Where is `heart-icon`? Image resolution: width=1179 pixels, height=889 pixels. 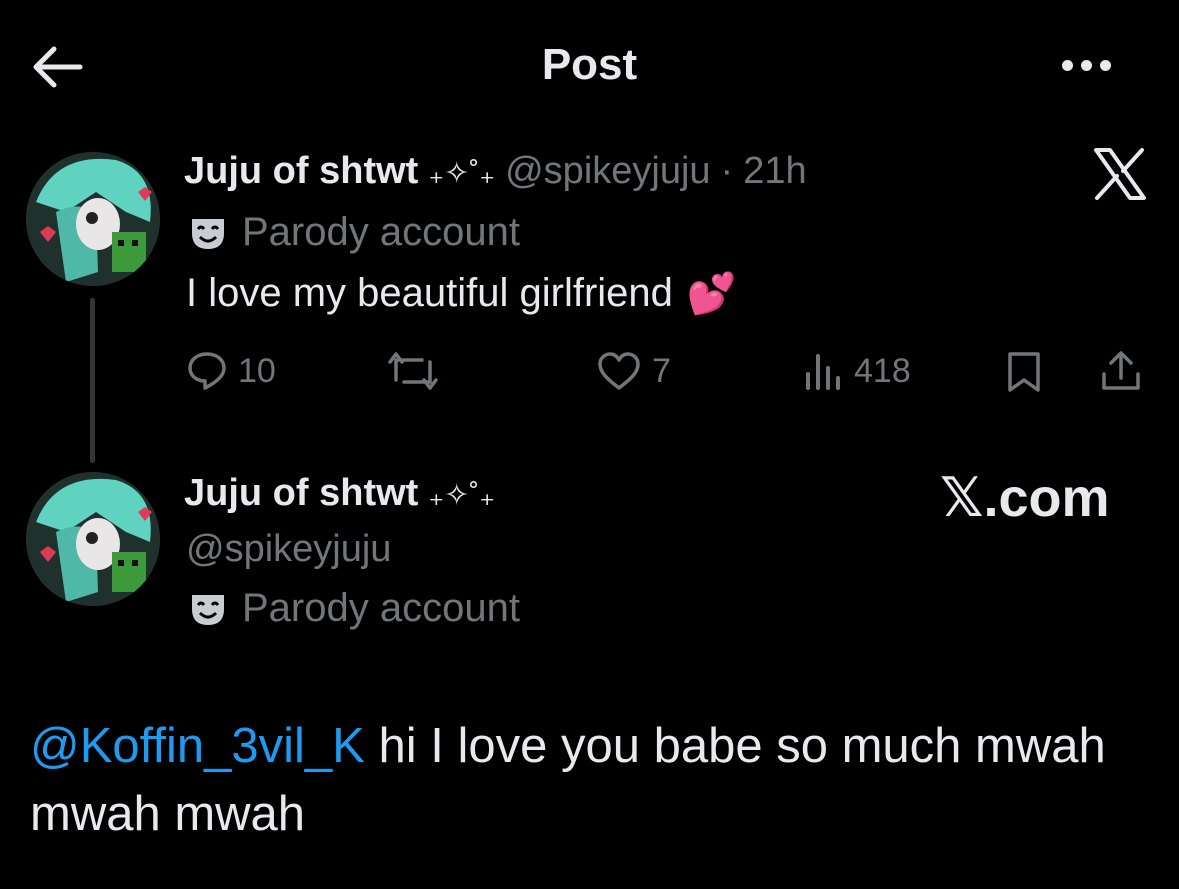
heart-icon is located at coordinates (619, 371).